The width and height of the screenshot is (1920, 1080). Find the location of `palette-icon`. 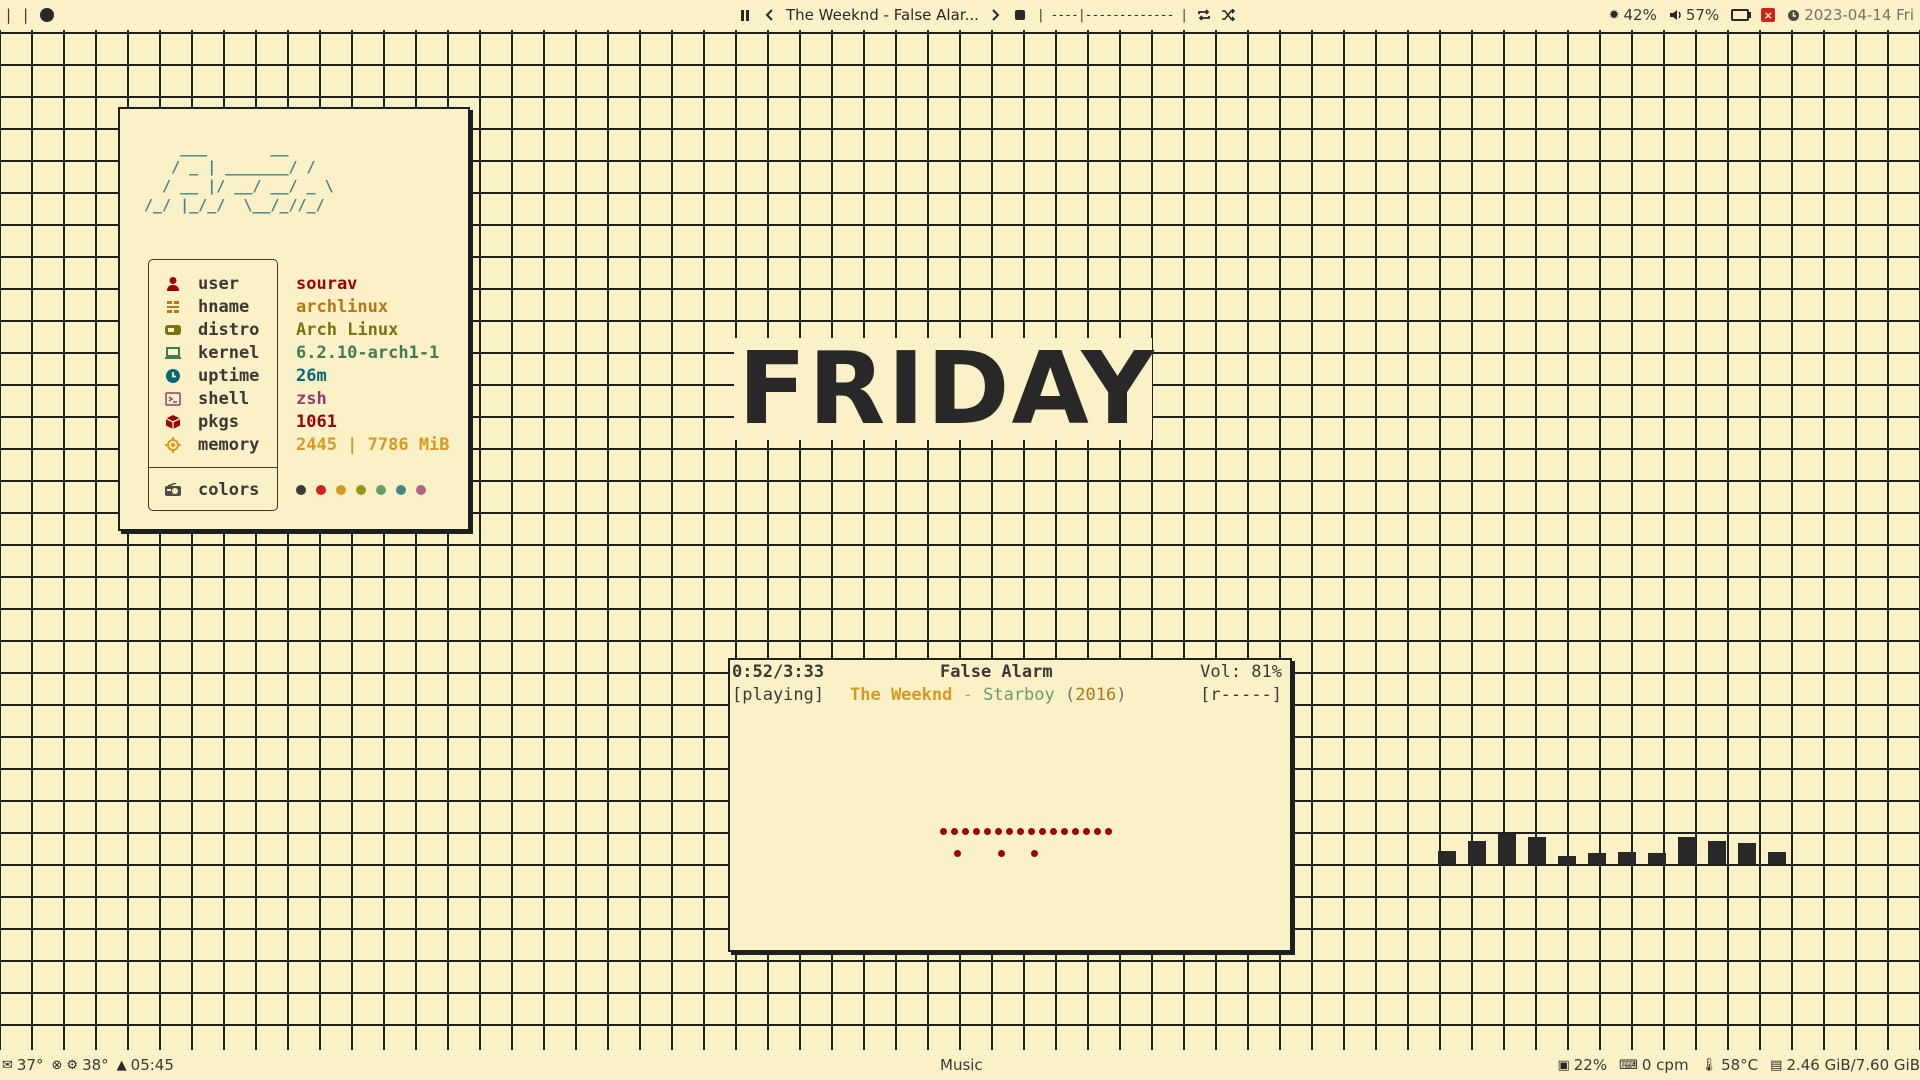

palette-icon is located at coordinates (173, 490).